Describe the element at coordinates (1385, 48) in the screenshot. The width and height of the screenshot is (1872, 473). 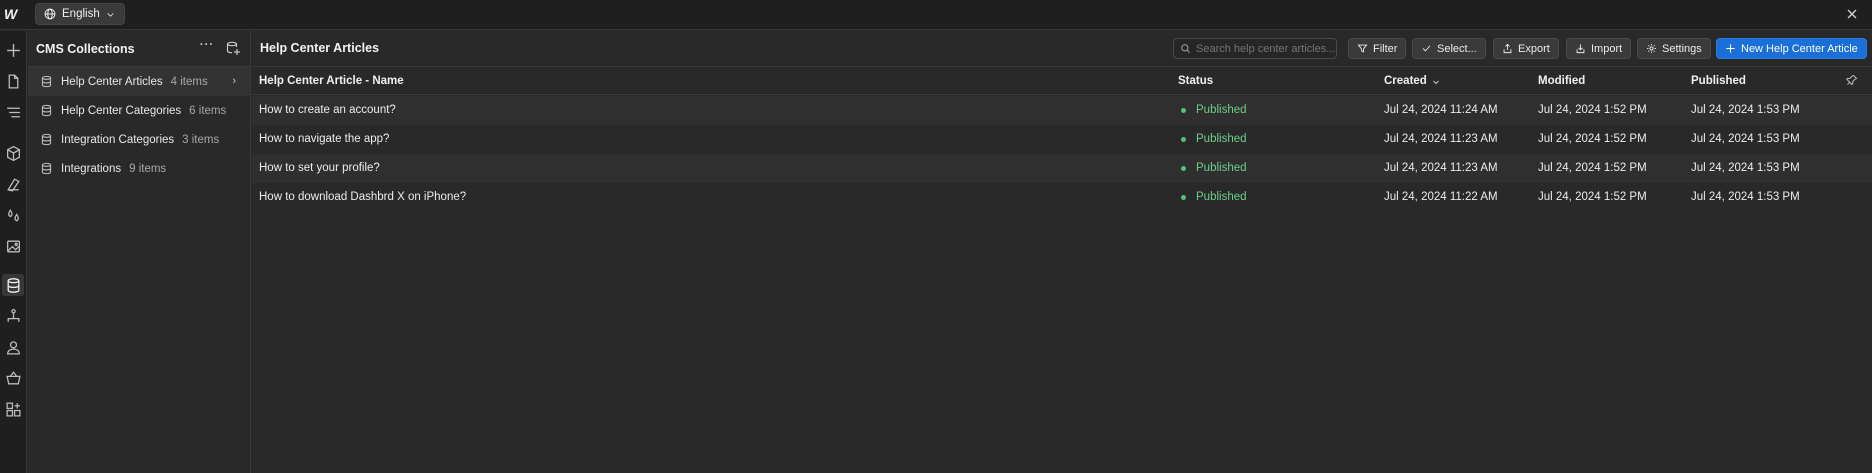
I see `filter-label: Filter` at that location.